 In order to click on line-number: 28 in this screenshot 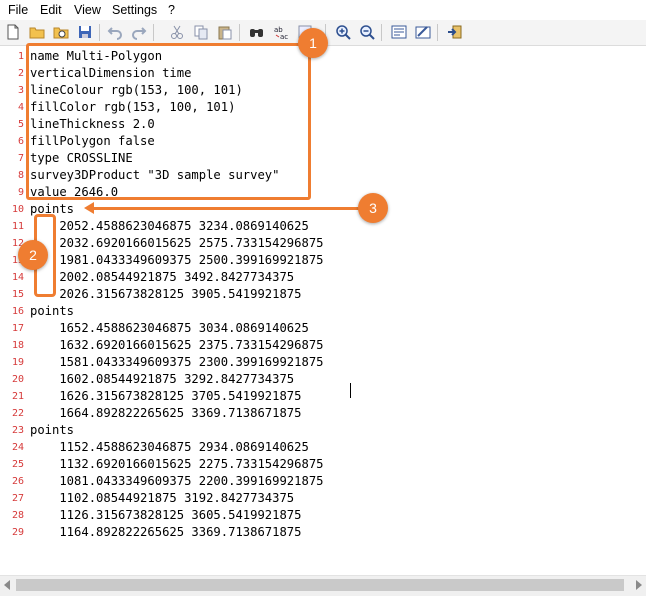, I will do `click(17, 515)`.